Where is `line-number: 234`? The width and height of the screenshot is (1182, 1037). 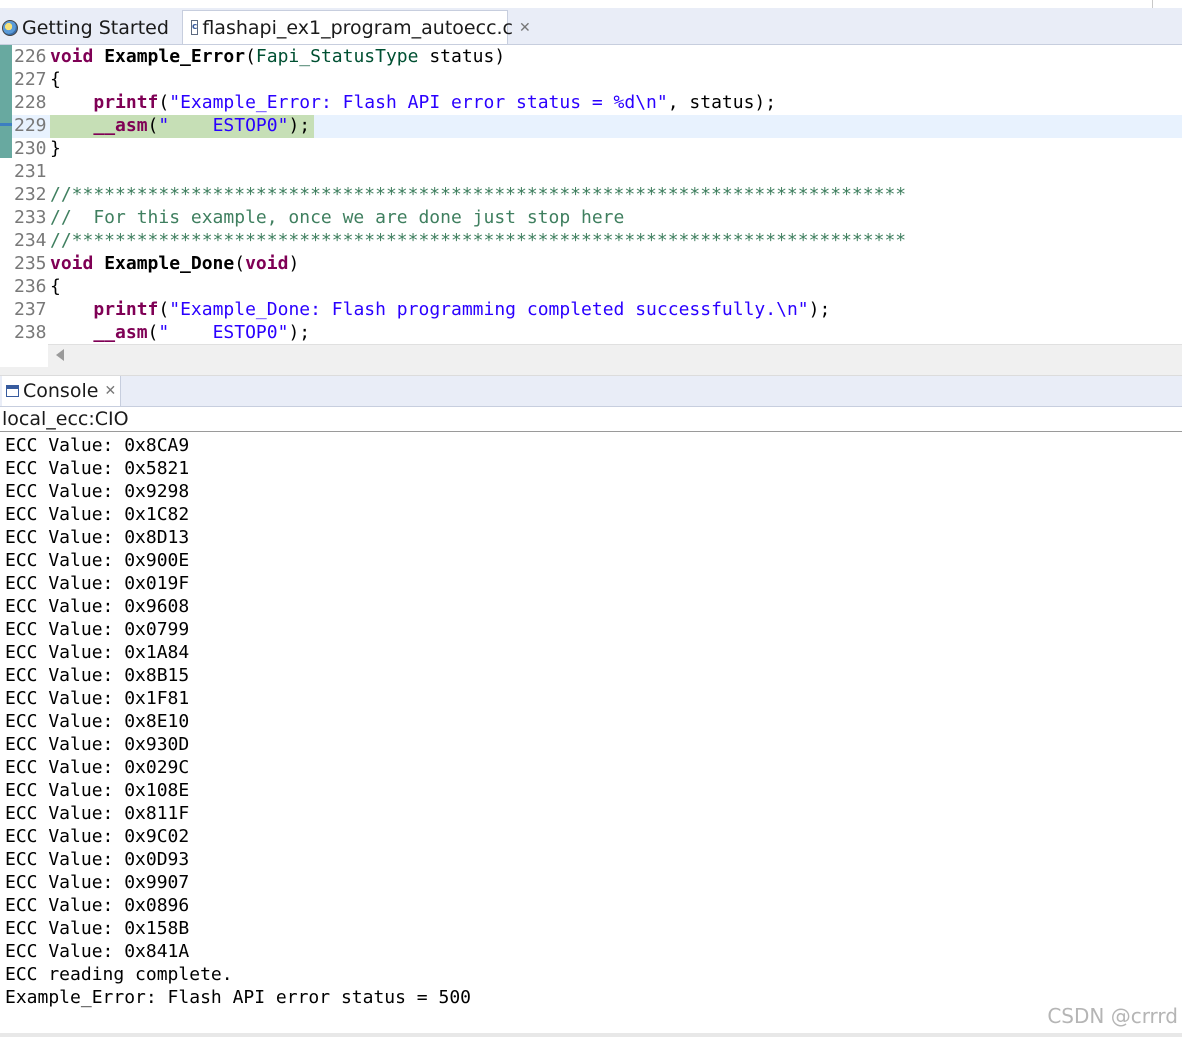 line-number: 234 is located at coordinates (30, 240).